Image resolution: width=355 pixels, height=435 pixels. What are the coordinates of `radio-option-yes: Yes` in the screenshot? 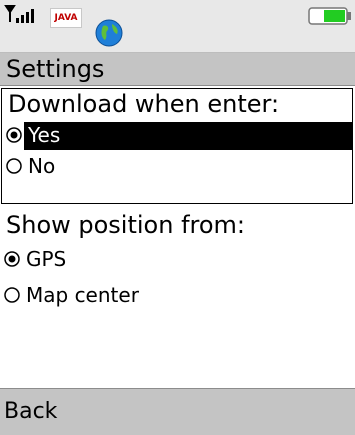 It's located at (180, 135).